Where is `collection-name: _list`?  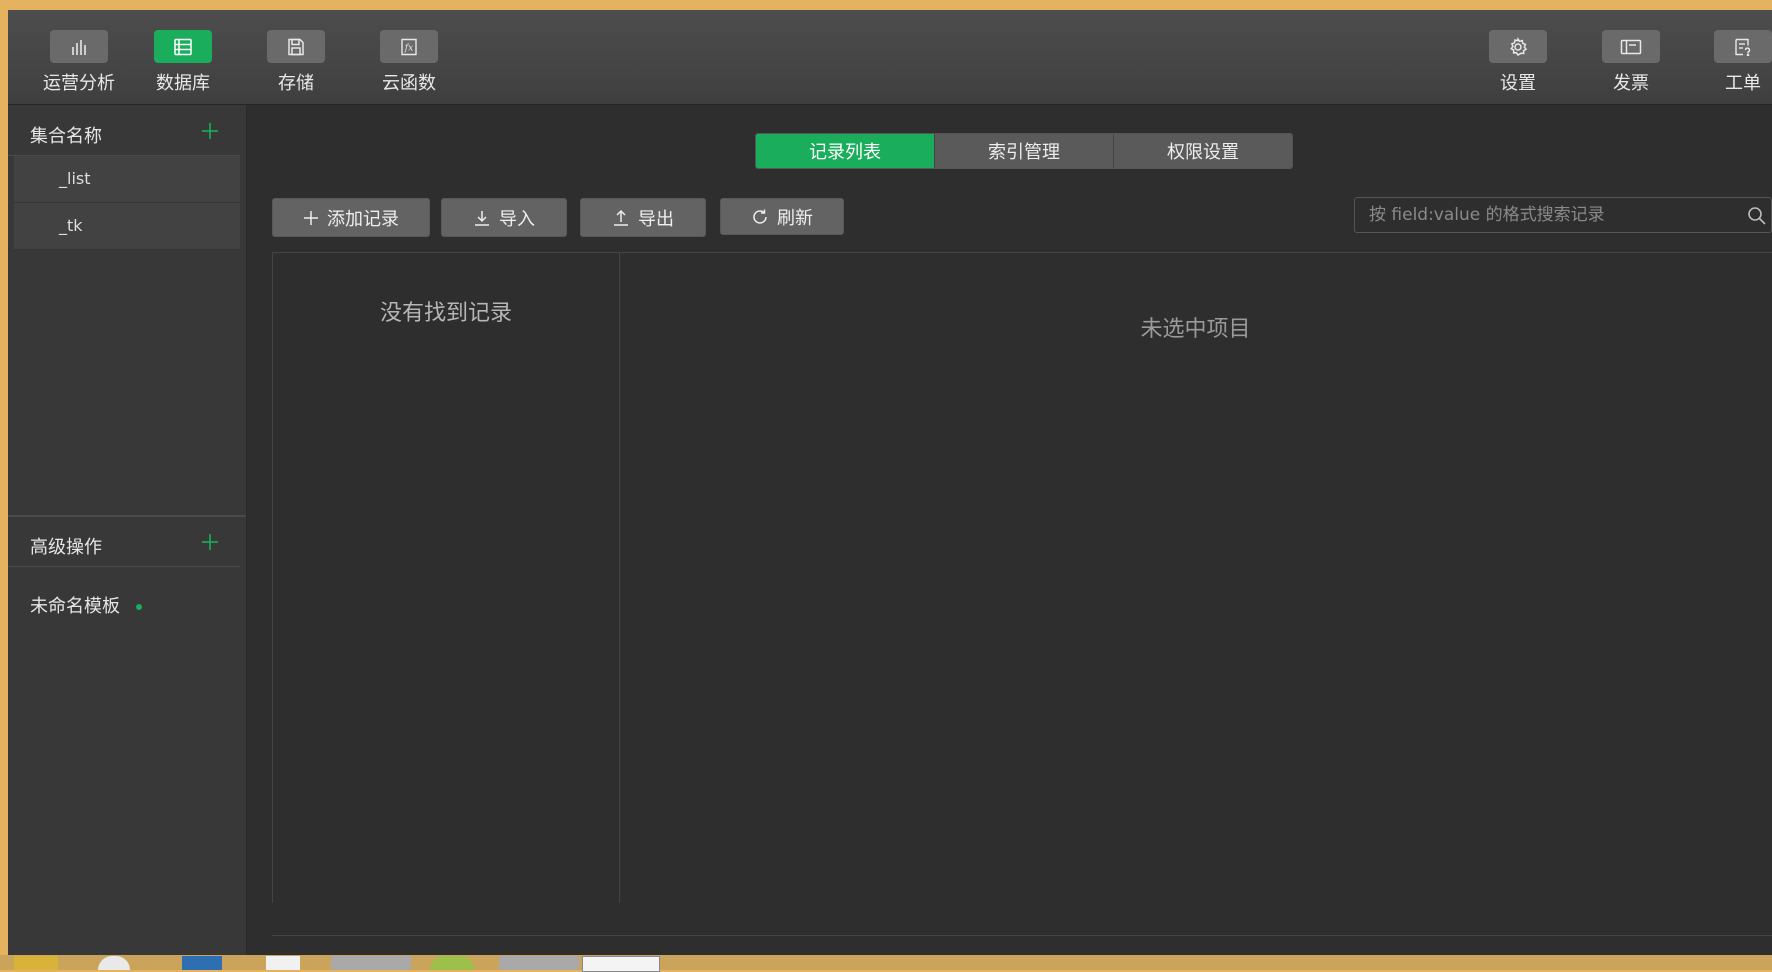 collection-name: _list is located at coordinates (75, 178).